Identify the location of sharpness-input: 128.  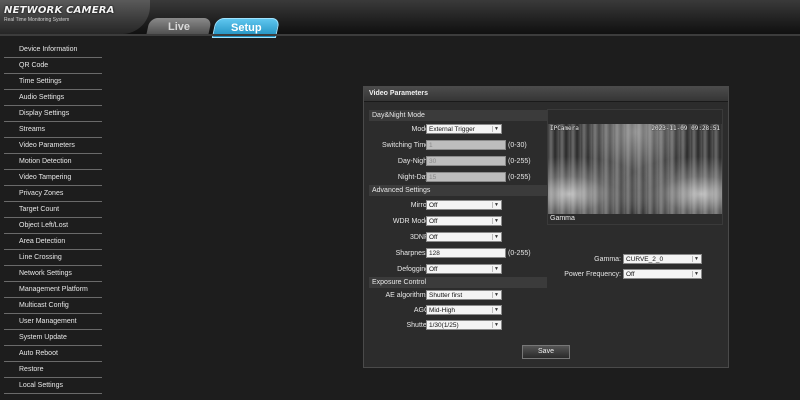
(466, 253).